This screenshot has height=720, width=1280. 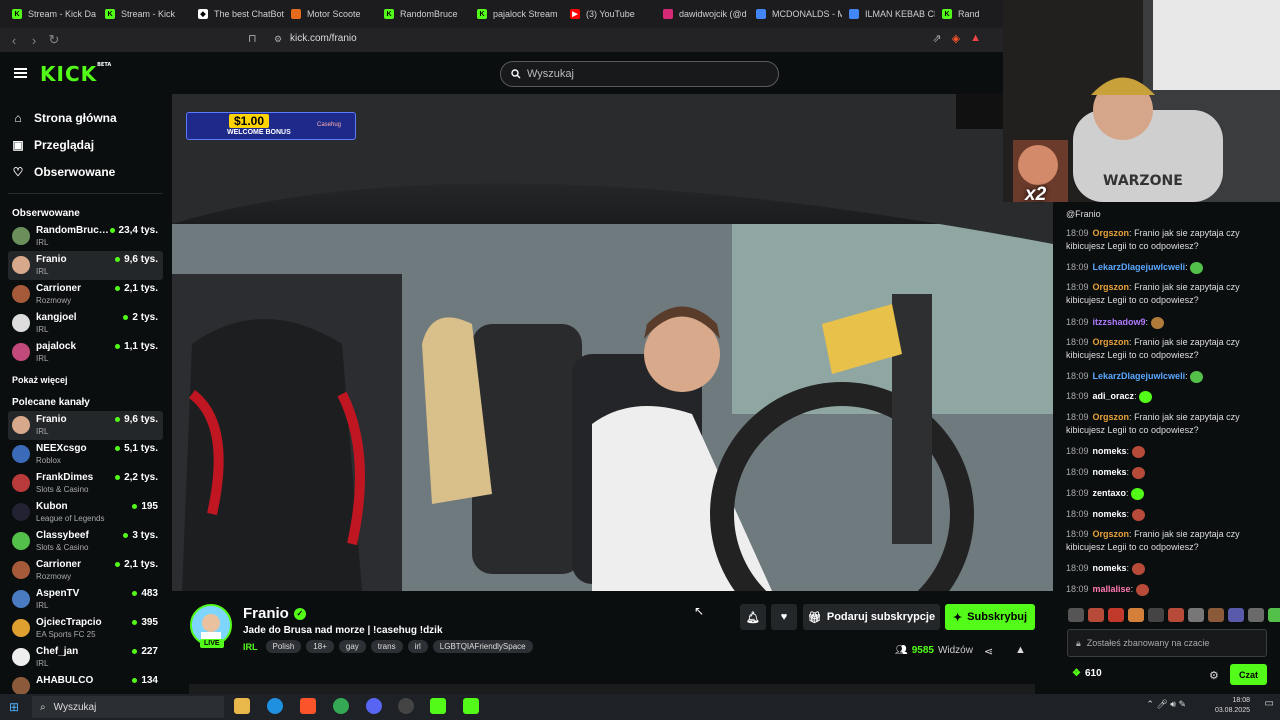 I want to click on brave-shield-icon: ◈, so click(x=956, y=38).